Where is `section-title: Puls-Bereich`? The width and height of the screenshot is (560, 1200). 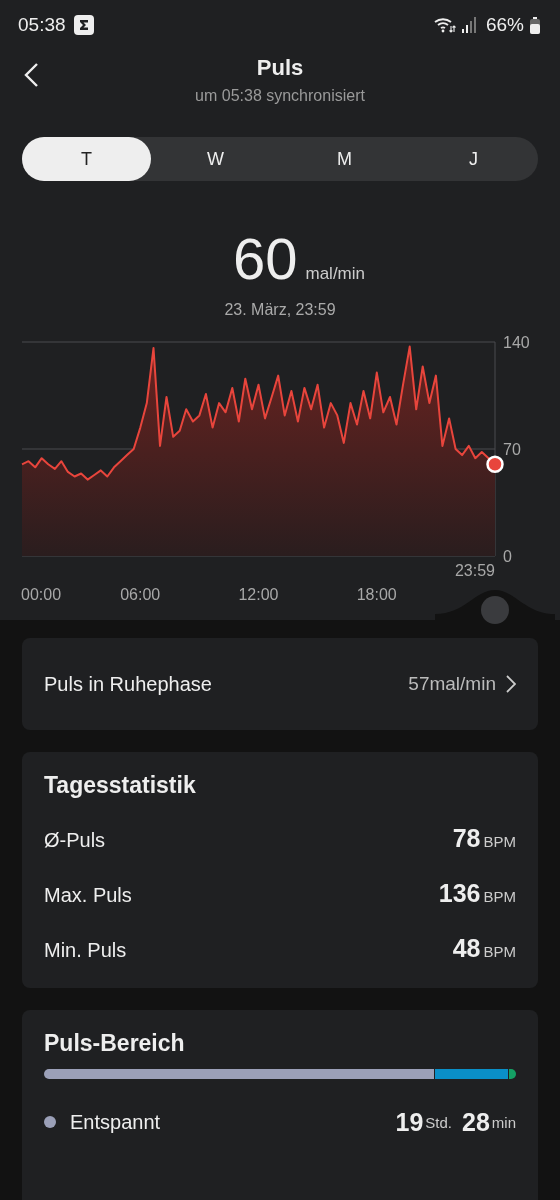
section-title: Puls-Bereich is located at coordinates (115, 1043).